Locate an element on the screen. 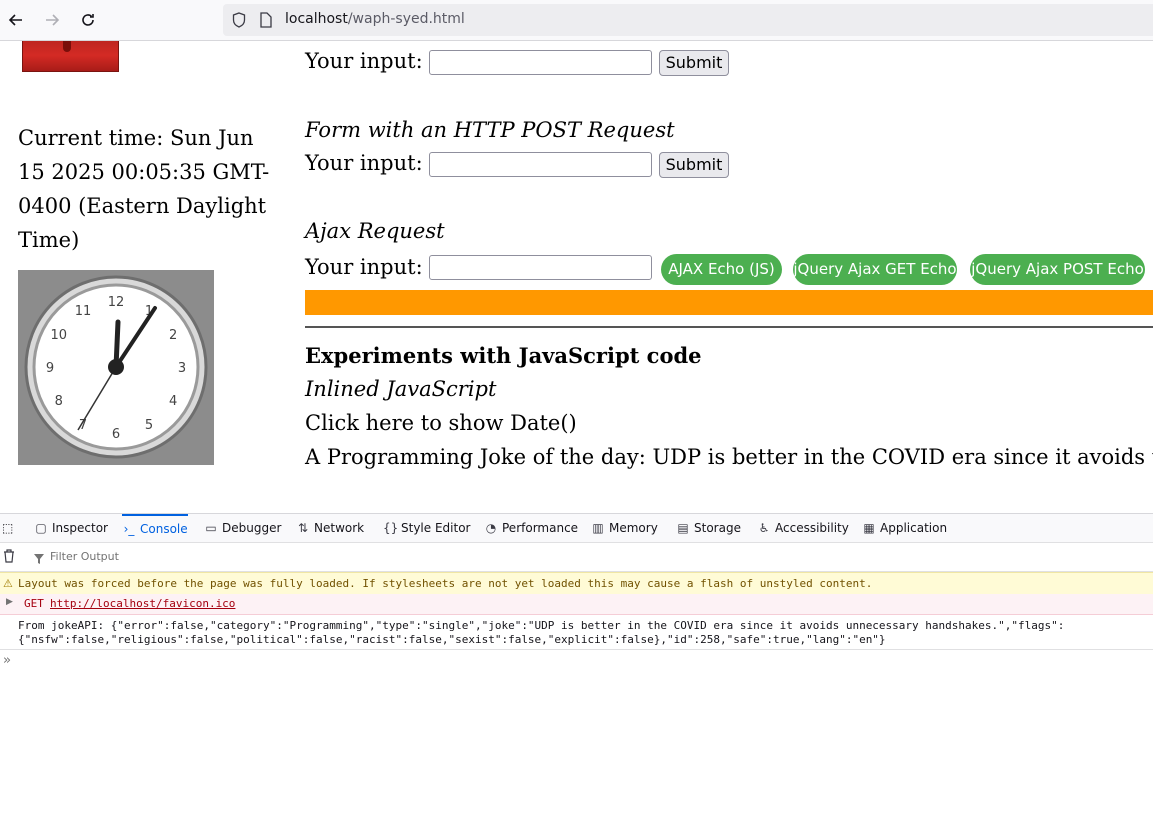  ajax-input-field is located at coordinates (540, 267).